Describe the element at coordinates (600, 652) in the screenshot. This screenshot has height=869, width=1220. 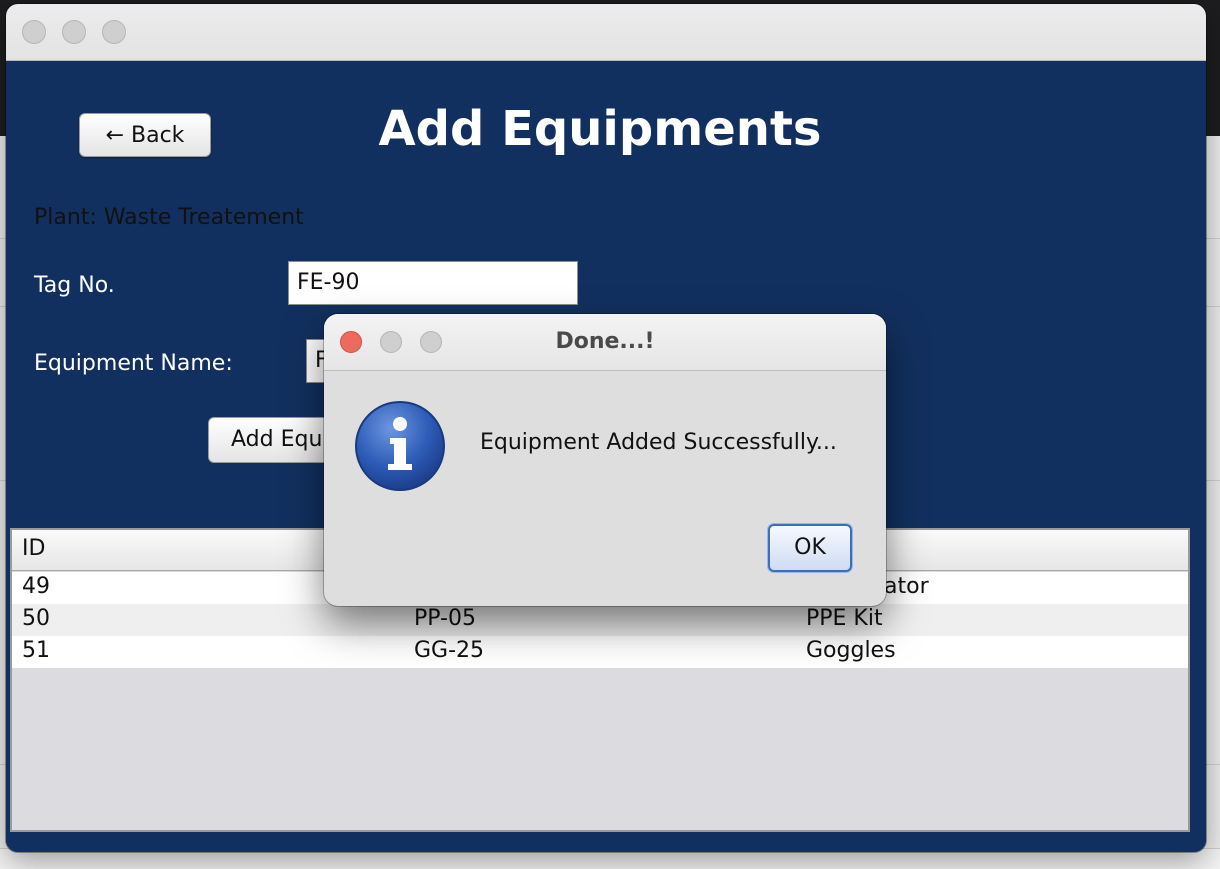
I see `table-row: 51 GG-25 Goggles` at that location.